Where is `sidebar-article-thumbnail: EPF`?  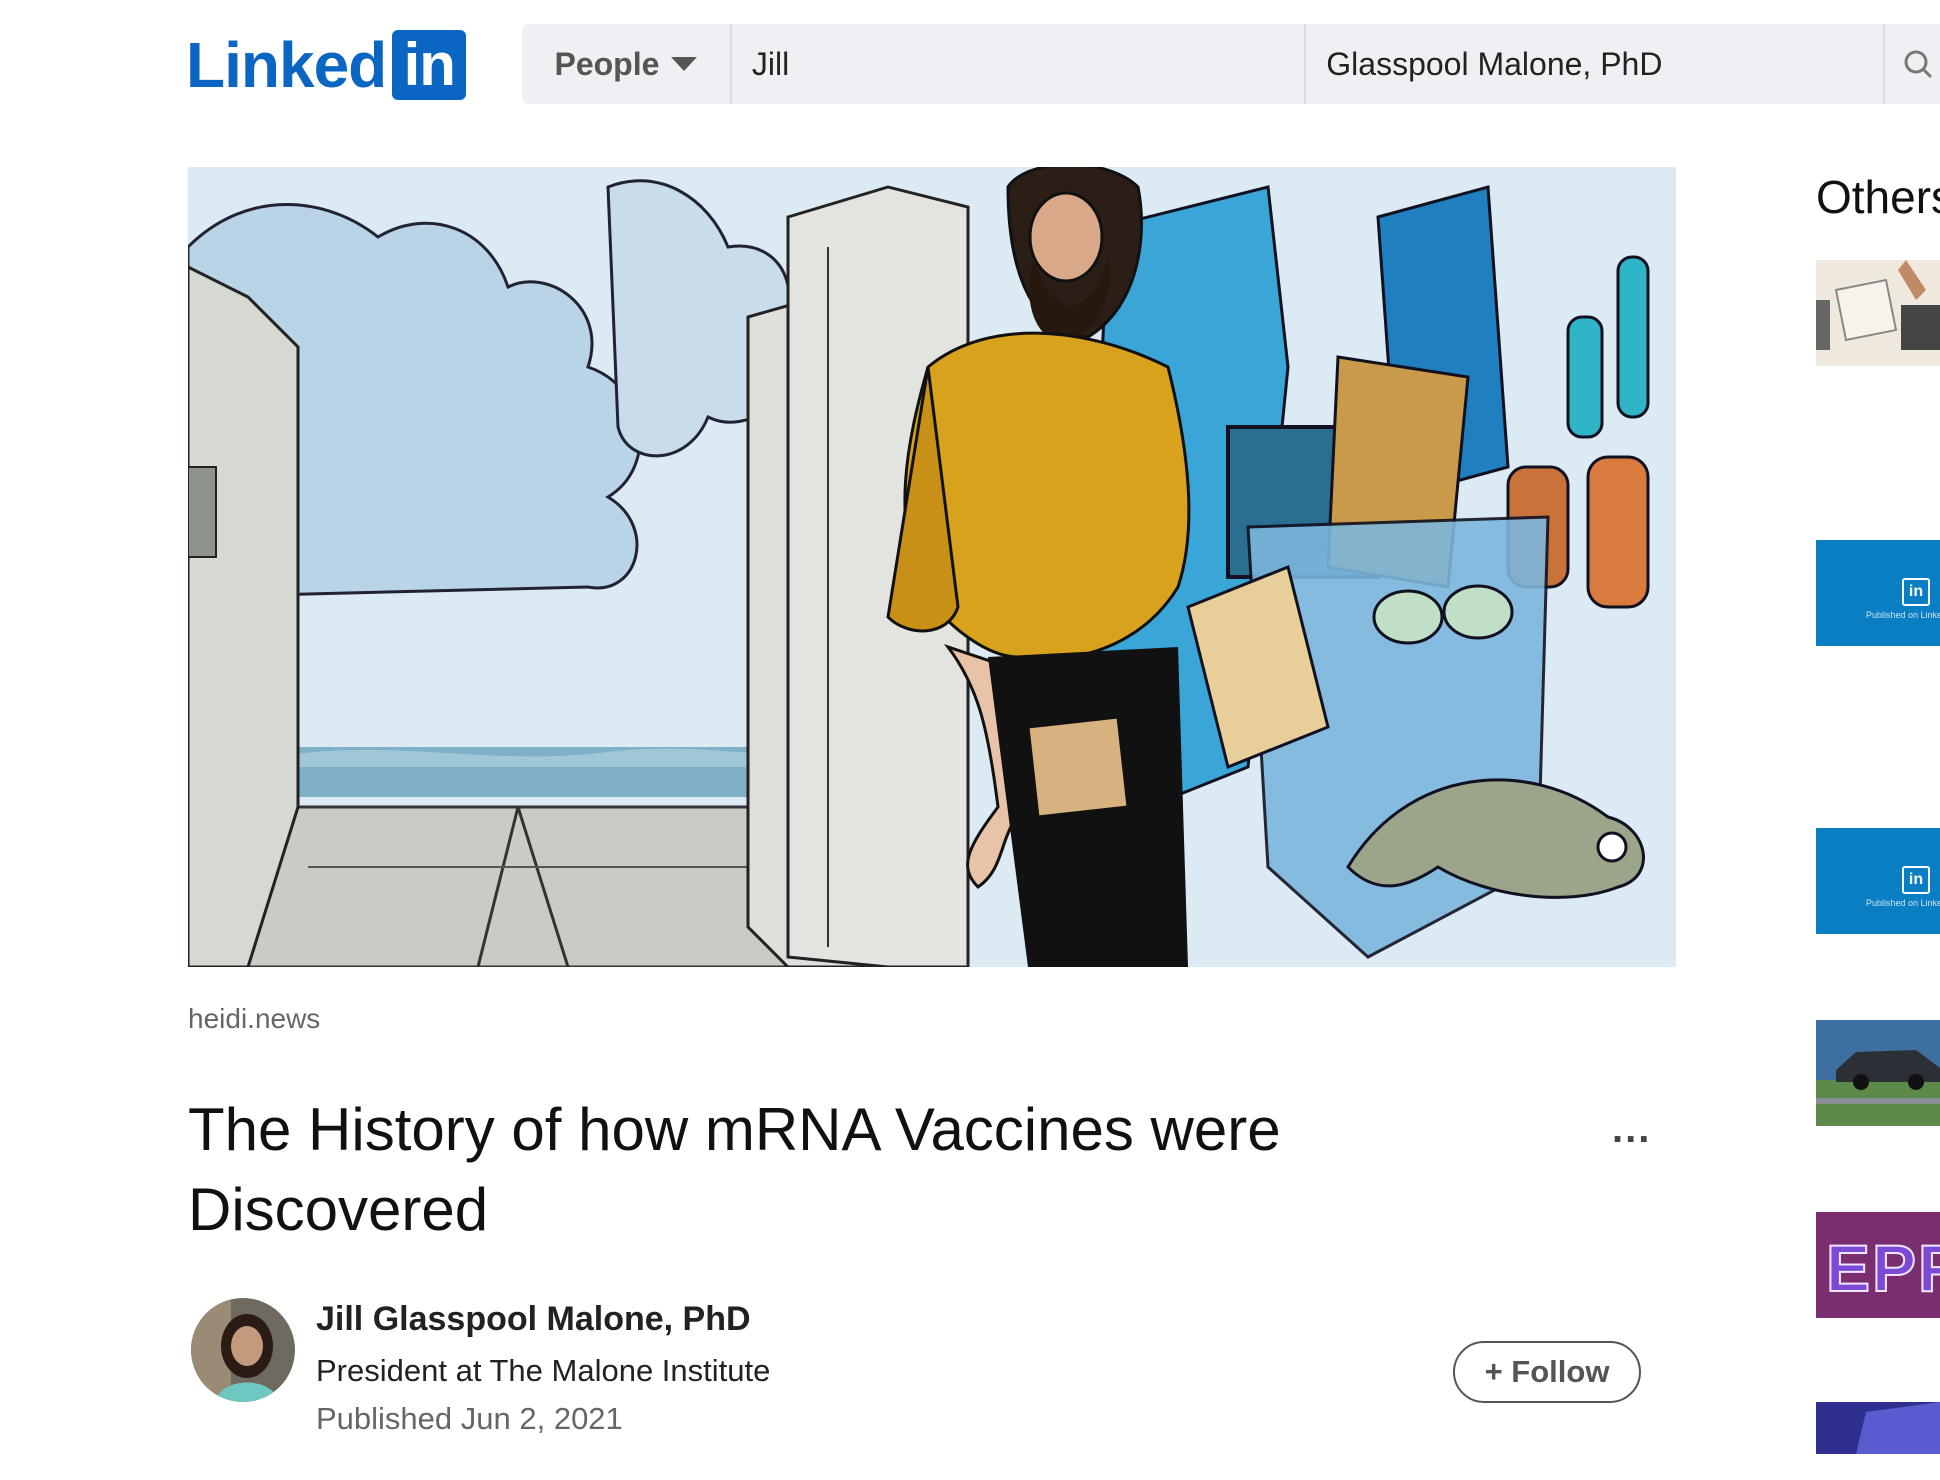 sidebar-article-thumbnail: EPF is located at coordinates (1878, 1265).